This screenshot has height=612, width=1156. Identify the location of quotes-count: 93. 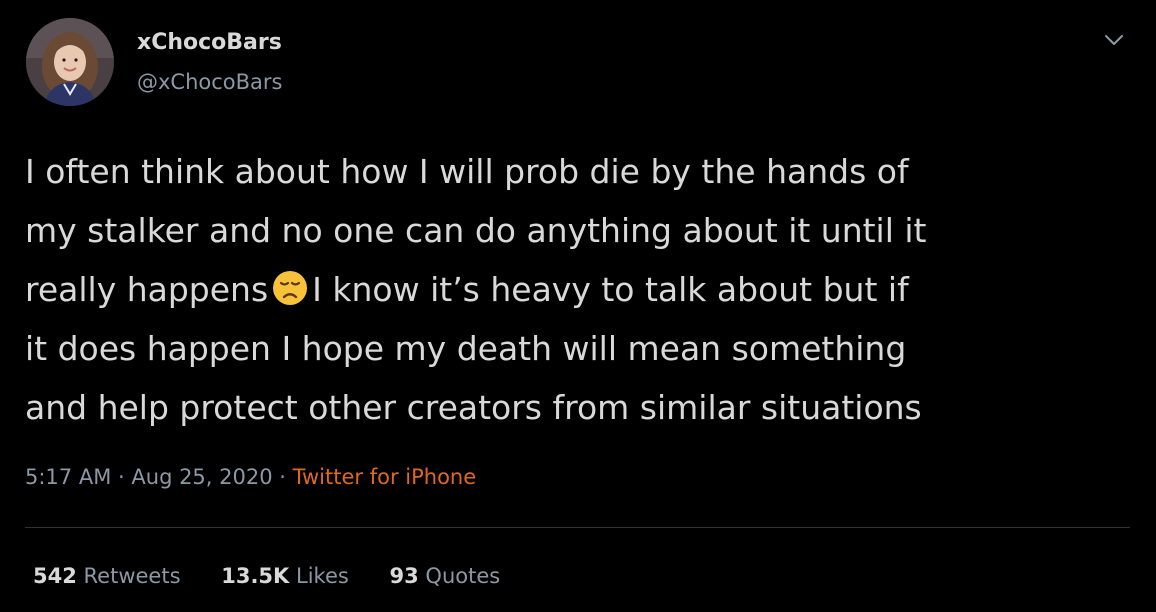
(404, 576).